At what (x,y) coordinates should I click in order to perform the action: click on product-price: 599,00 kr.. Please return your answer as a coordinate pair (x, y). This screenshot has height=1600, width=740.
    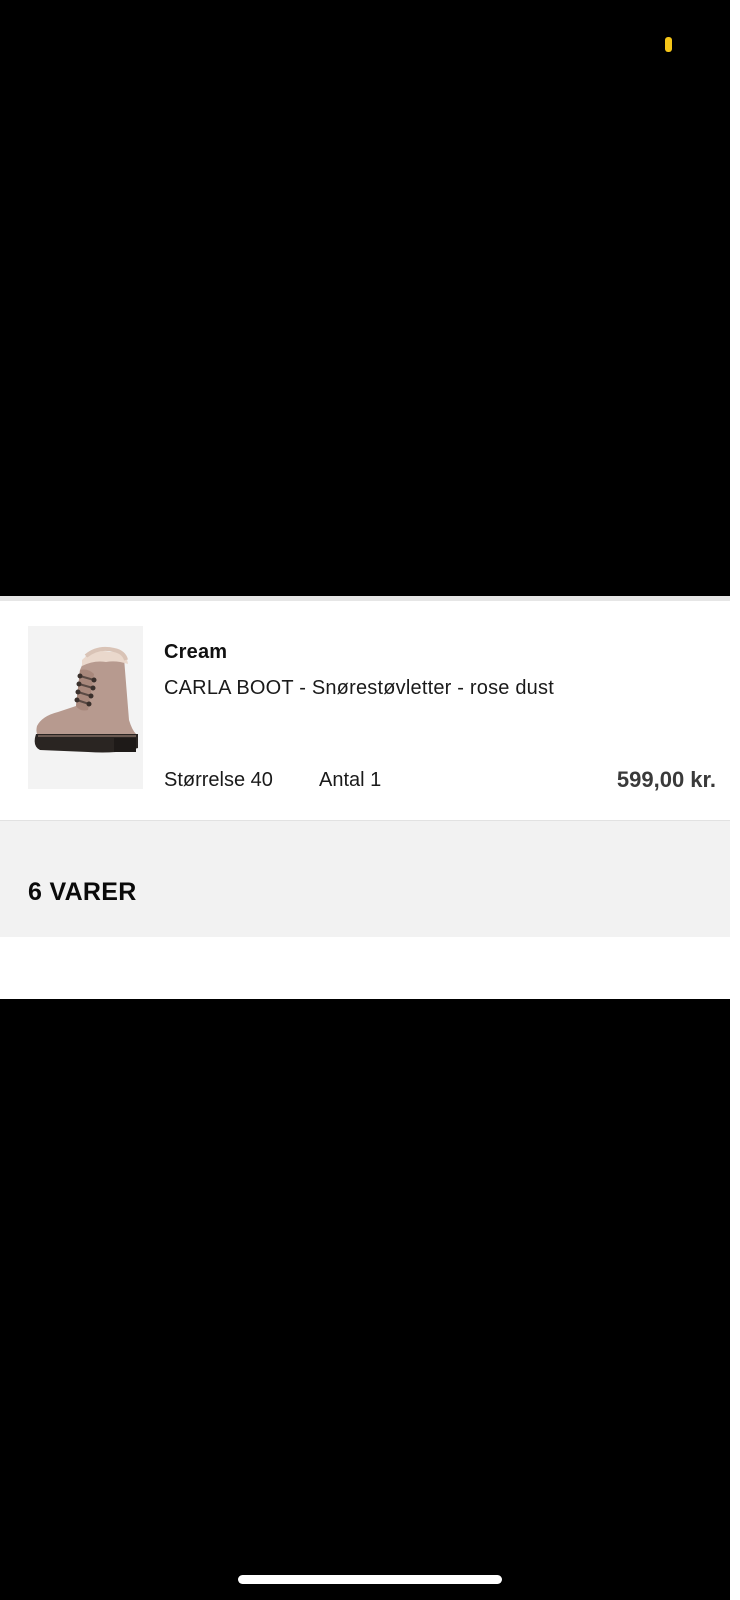
    Looking at the image, I should click on (666, 779).